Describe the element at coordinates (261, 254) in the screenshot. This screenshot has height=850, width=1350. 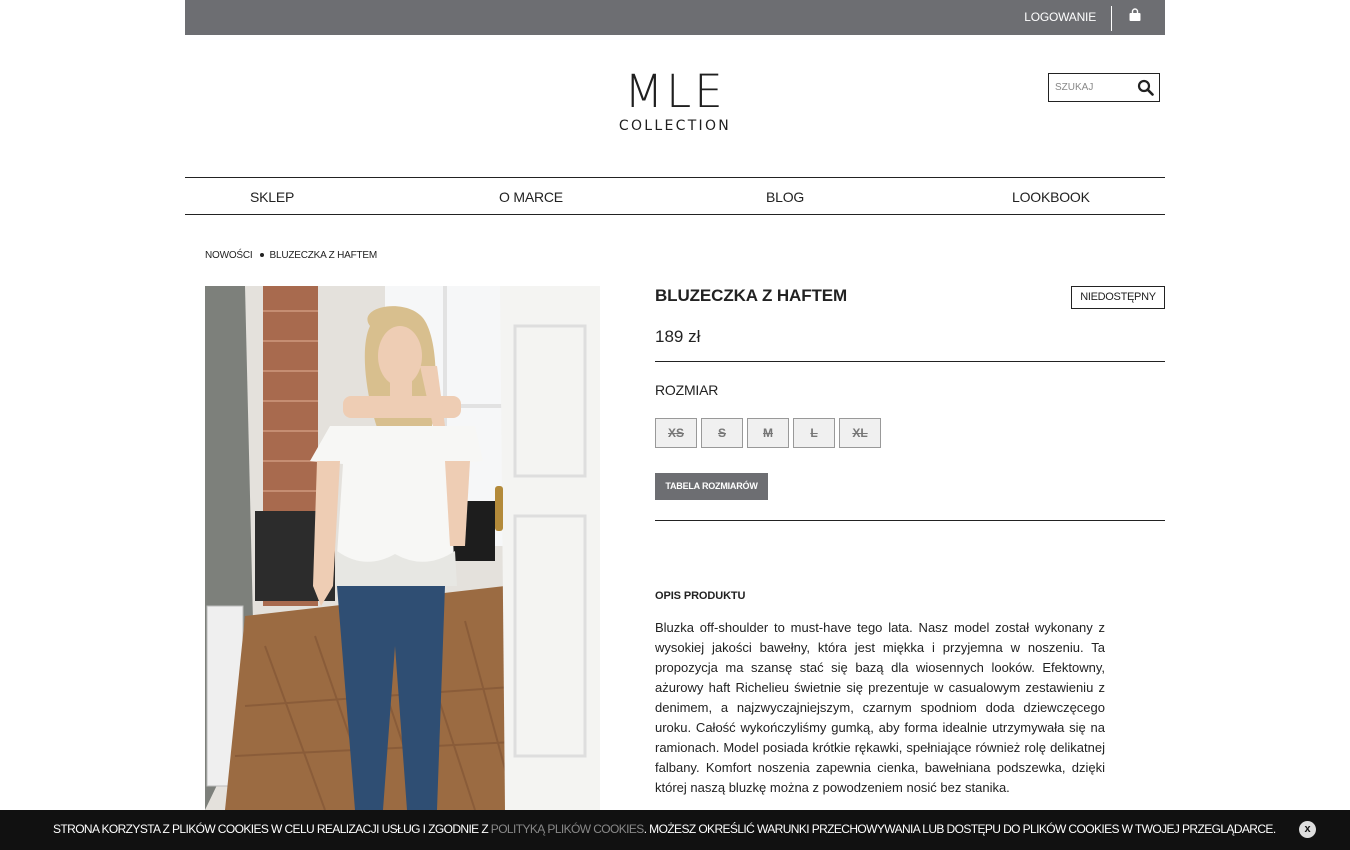
I see `breadcrumb-separator` at that location.